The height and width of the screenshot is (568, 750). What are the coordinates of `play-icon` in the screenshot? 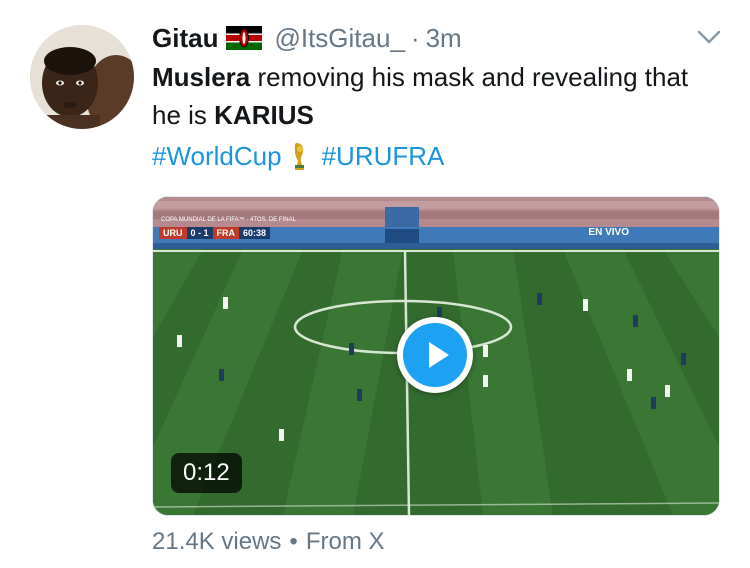 It's located at (439, 355).